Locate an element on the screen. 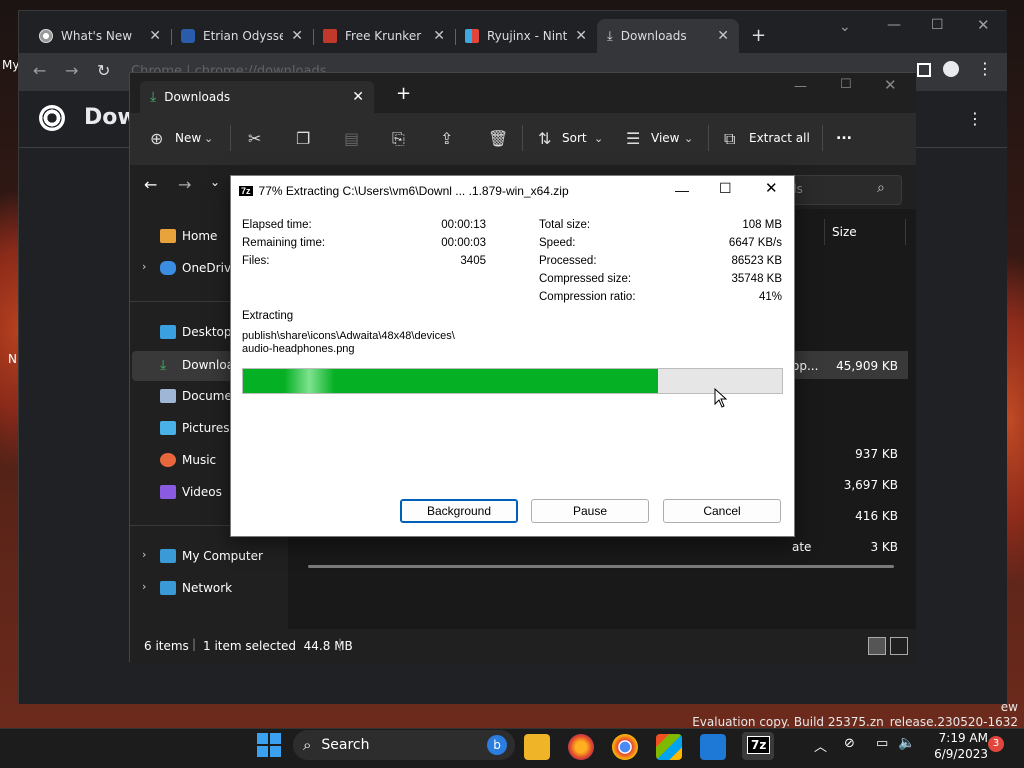  file-size: 45,909 KB is located at coordinates (867, 366).